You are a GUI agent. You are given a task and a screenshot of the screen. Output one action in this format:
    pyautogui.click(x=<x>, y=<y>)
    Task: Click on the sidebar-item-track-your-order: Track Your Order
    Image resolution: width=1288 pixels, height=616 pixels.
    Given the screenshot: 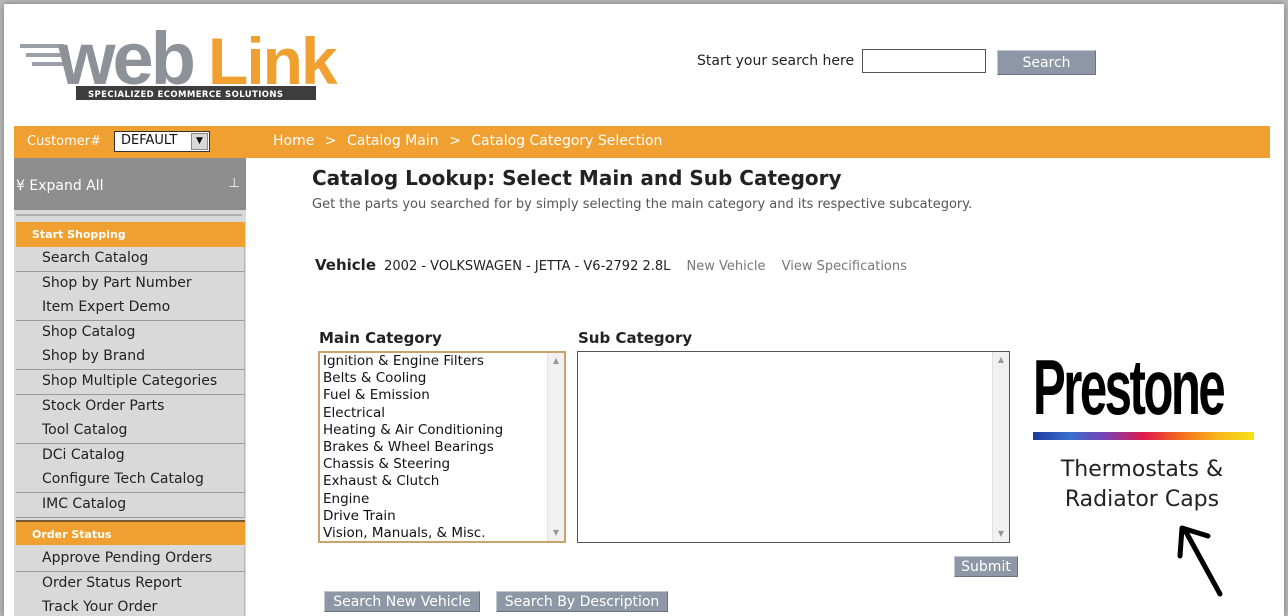 What is the action you would take?
    pyautogui.click(x=130, y=606)
    